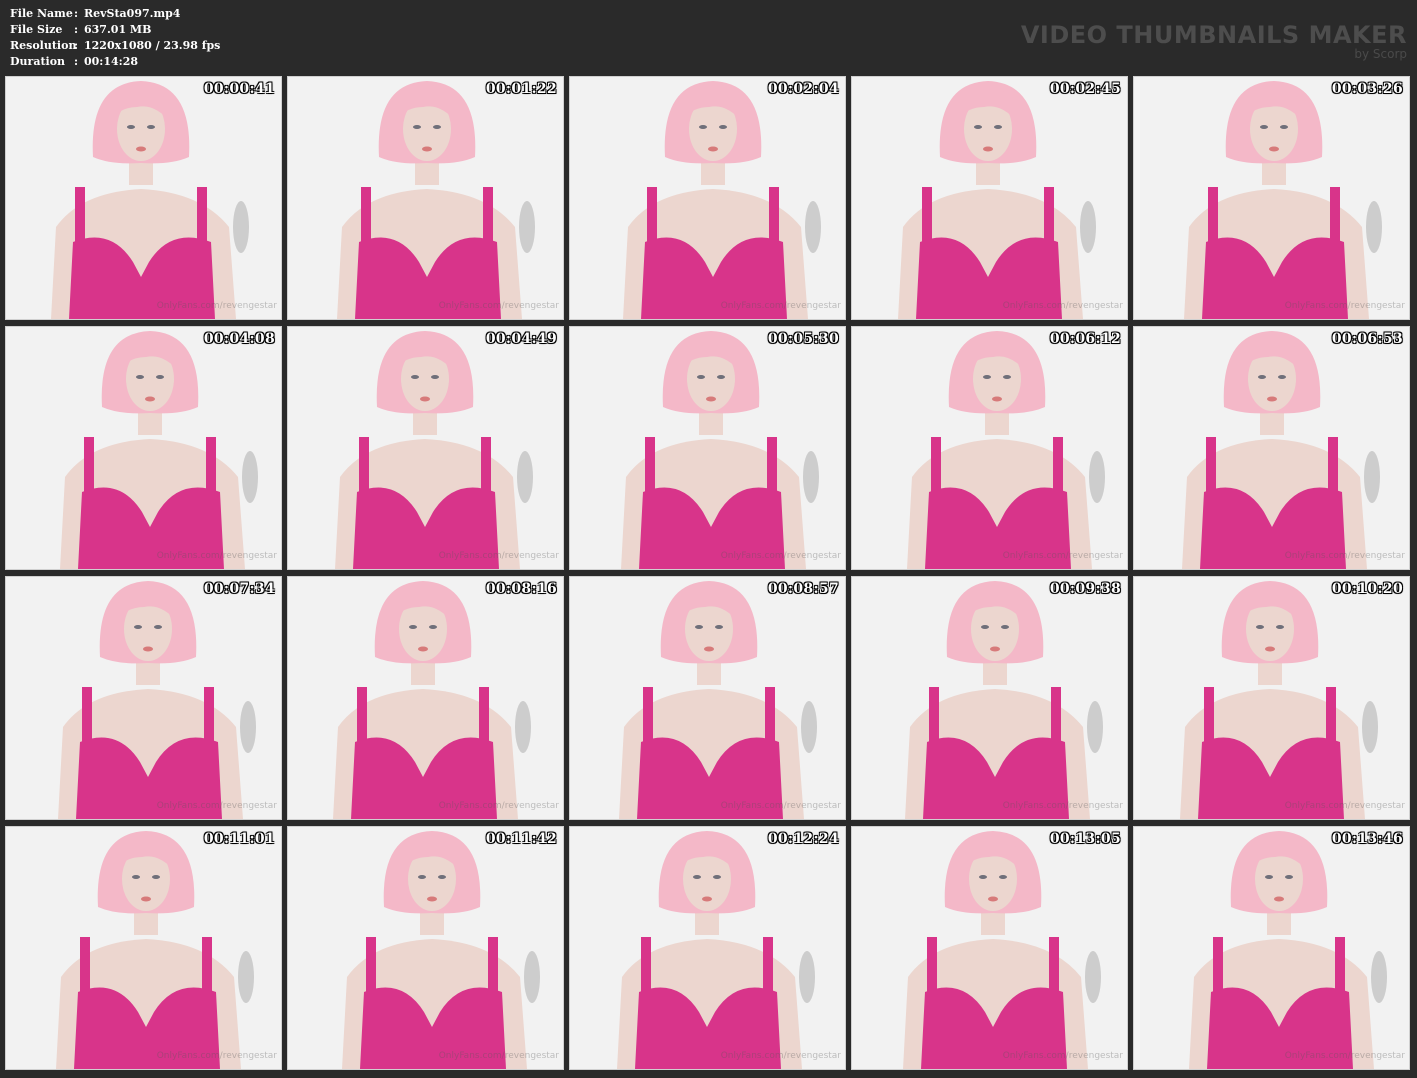 Image resolution: width=1417 pixels, height=1078 pixels. I want to click on thumbnail-frame: 00:02:04 OnlyFans.com/revengestar, so click(707, 198).